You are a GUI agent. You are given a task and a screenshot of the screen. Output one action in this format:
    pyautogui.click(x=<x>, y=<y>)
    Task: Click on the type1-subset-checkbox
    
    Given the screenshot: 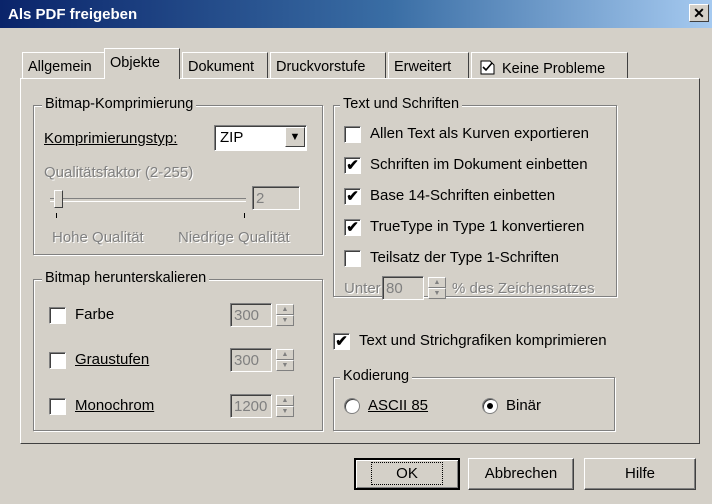 What is the action you would take?
    pyautogui.click(x=352, y=258)
    